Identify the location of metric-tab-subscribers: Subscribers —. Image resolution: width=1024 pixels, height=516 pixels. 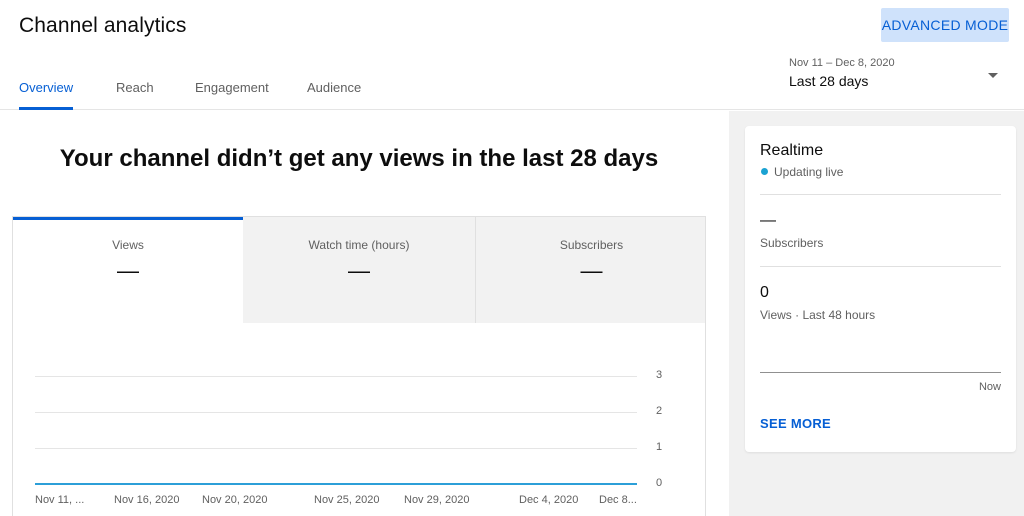
(590, 270).